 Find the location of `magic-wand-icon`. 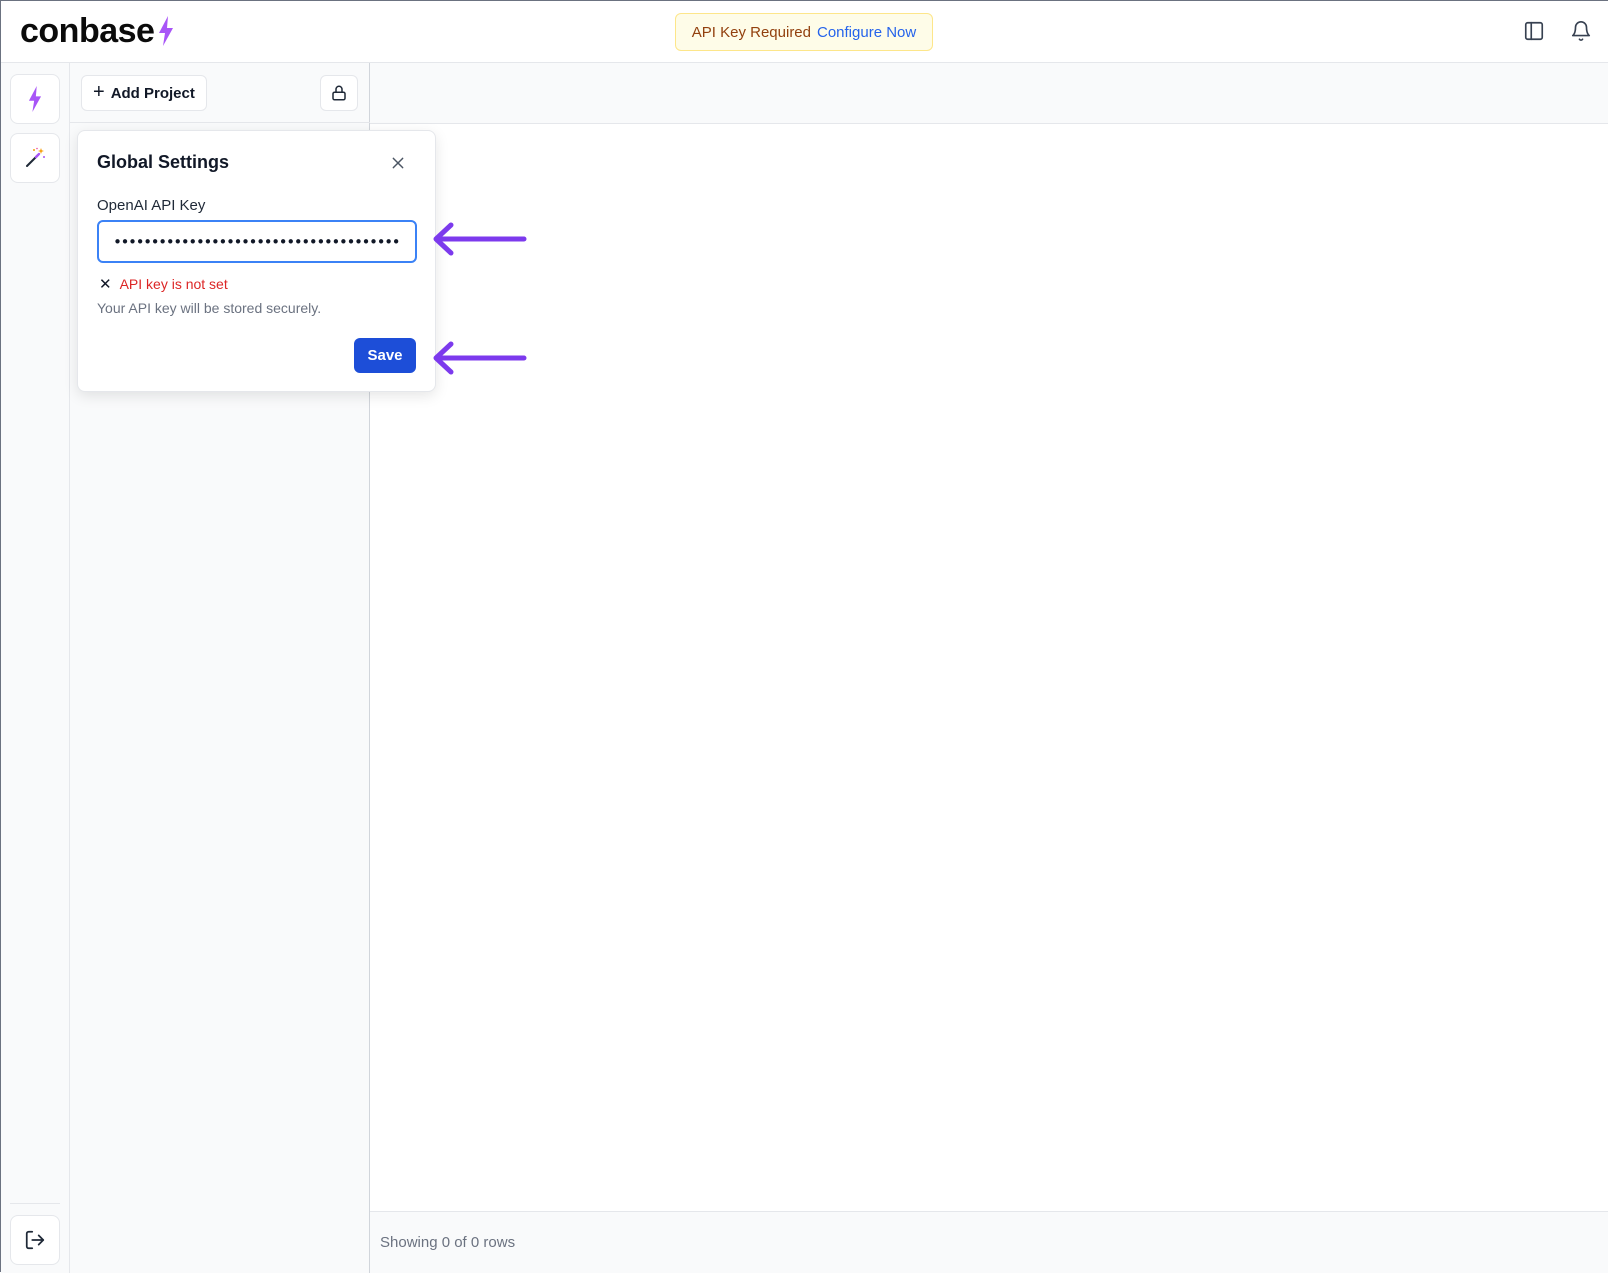

magic-wand-icon is located at coordinates (35, 157).